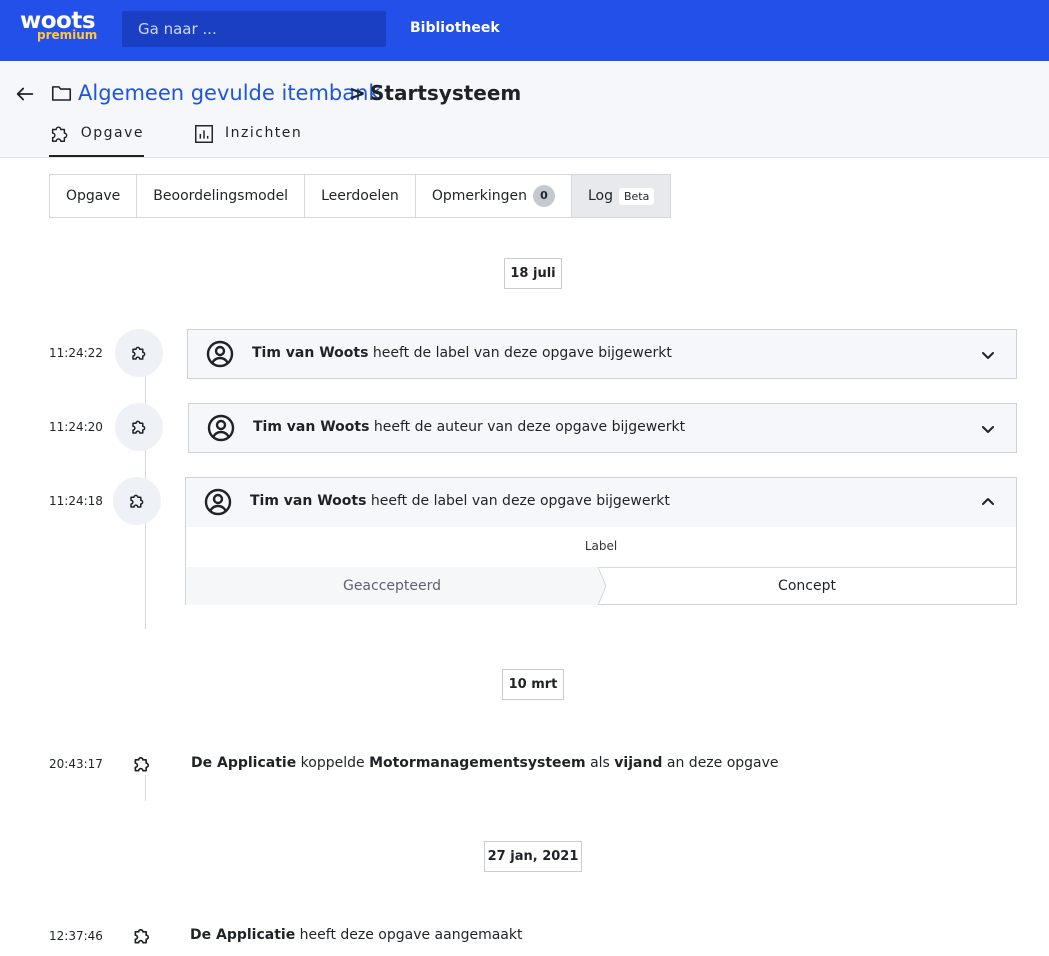  I want to click on back-arrow-icon, so click(25, 94).